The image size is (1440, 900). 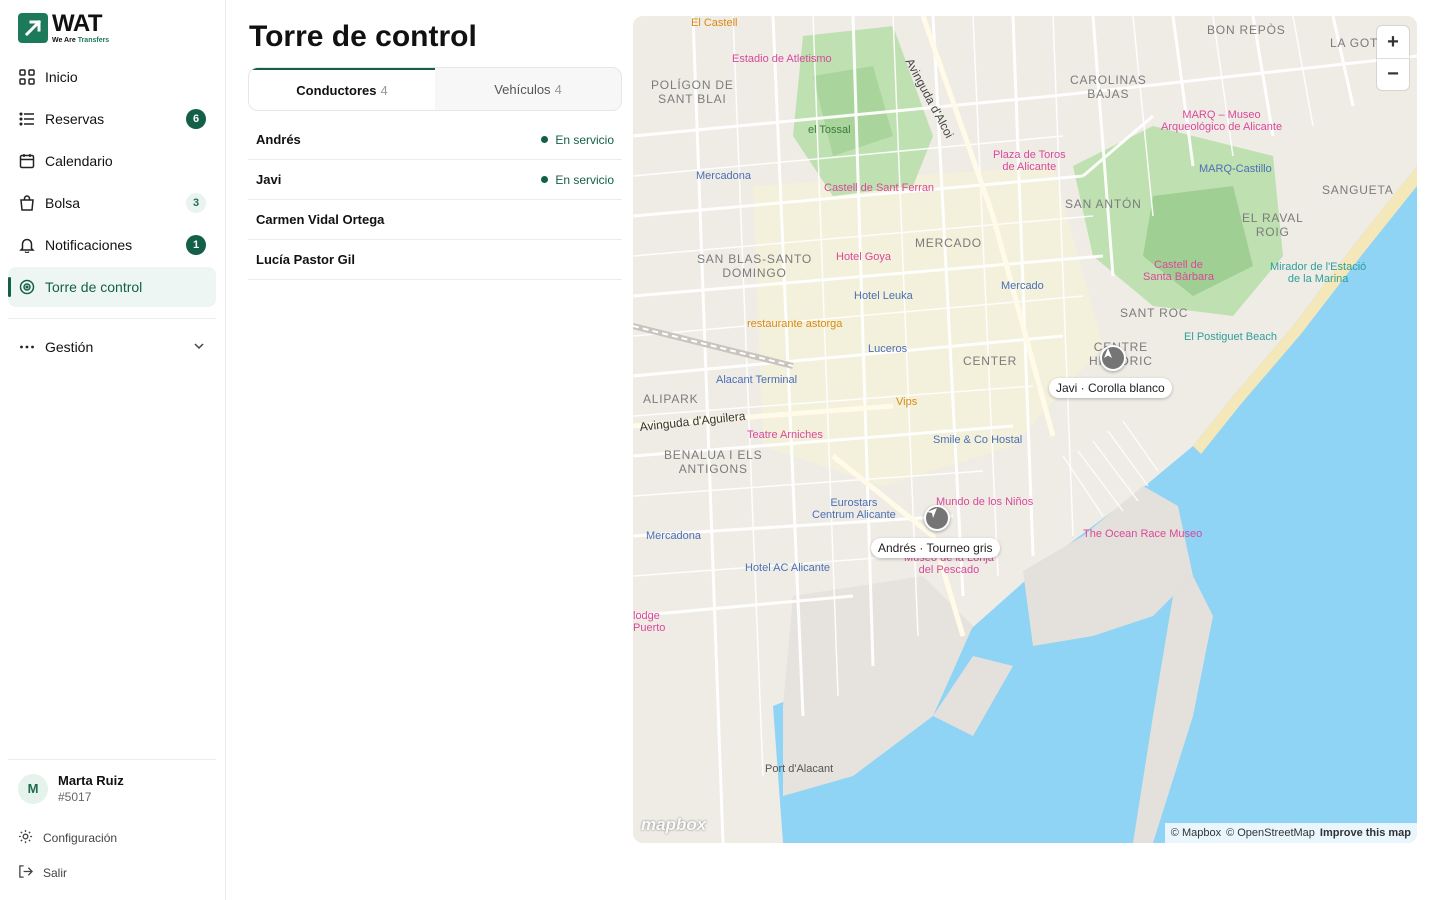 I want to click on vehicle-label-javi: Javi · Corolla blanco, so click(x=1110, y=388).